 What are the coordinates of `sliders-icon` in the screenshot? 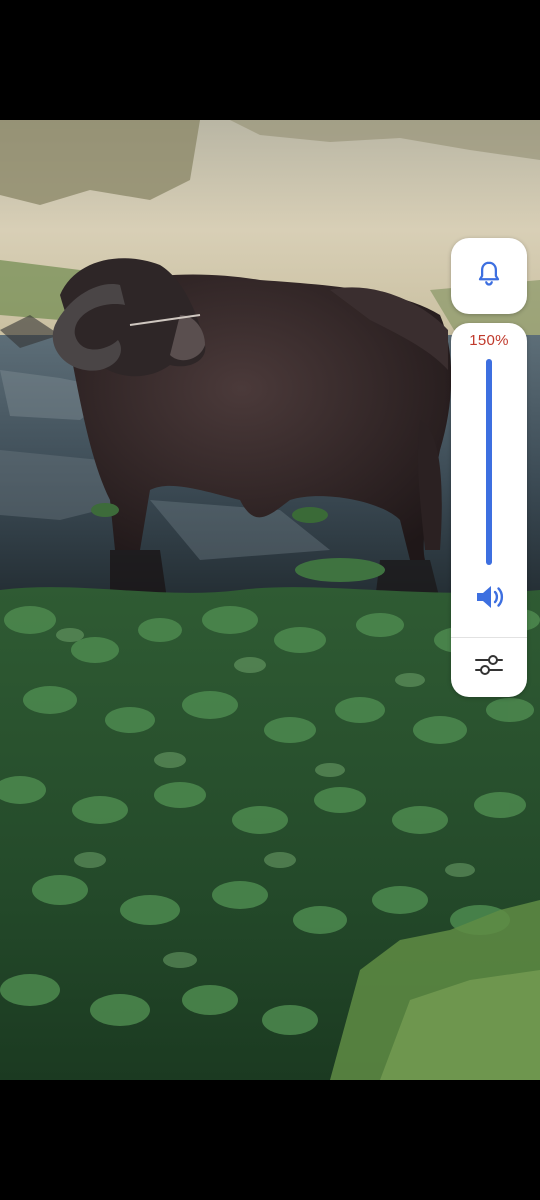 It's located at (489, 665).